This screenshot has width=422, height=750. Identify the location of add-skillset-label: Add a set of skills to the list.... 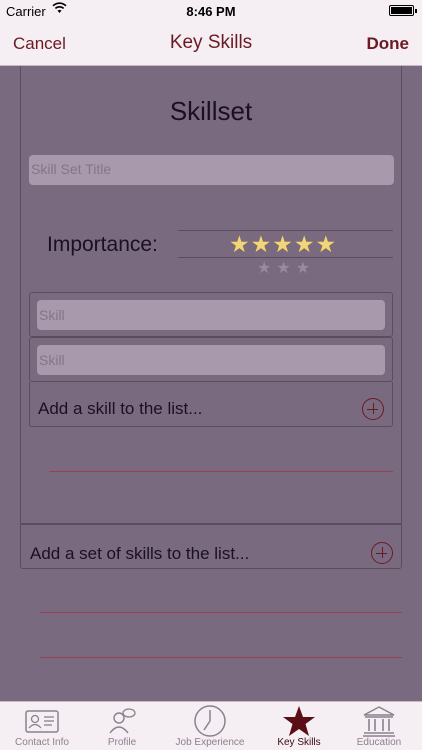
(140, 553).